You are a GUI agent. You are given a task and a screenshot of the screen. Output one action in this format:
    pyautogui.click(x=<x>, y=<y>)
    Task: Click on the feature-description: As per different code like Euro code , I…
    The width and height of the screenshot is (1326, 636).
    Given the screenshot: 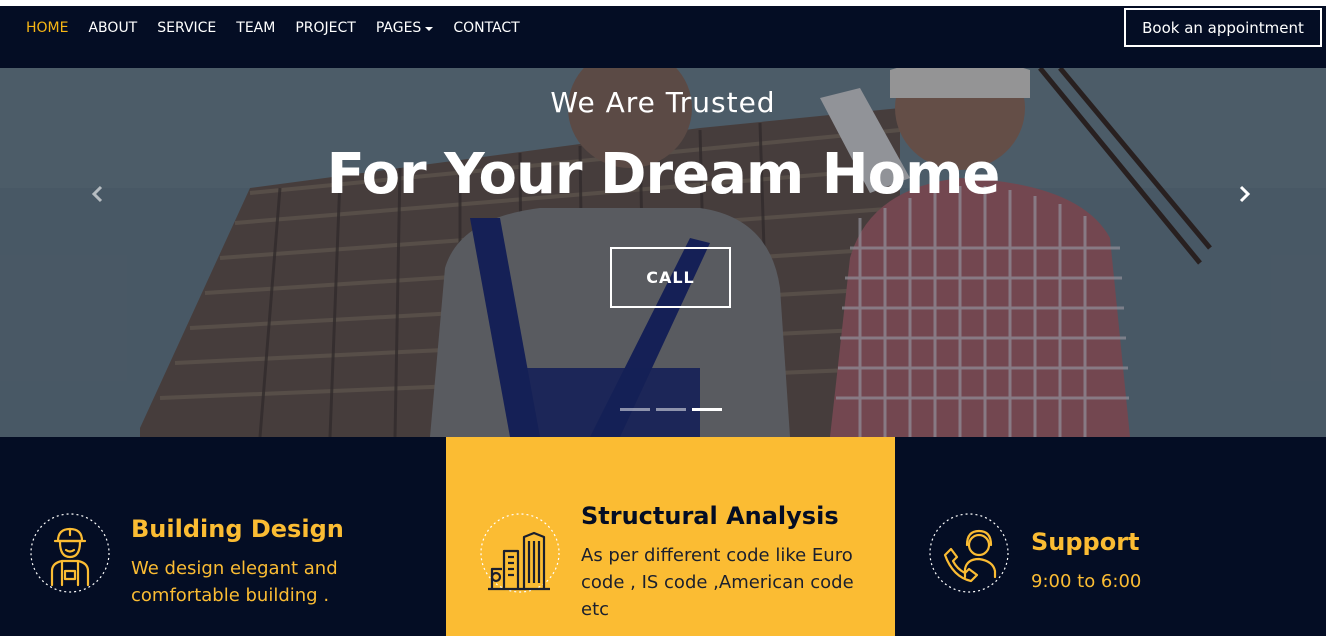 What is the action you would take?
    pyautogui.click(x=717, y=582)
    